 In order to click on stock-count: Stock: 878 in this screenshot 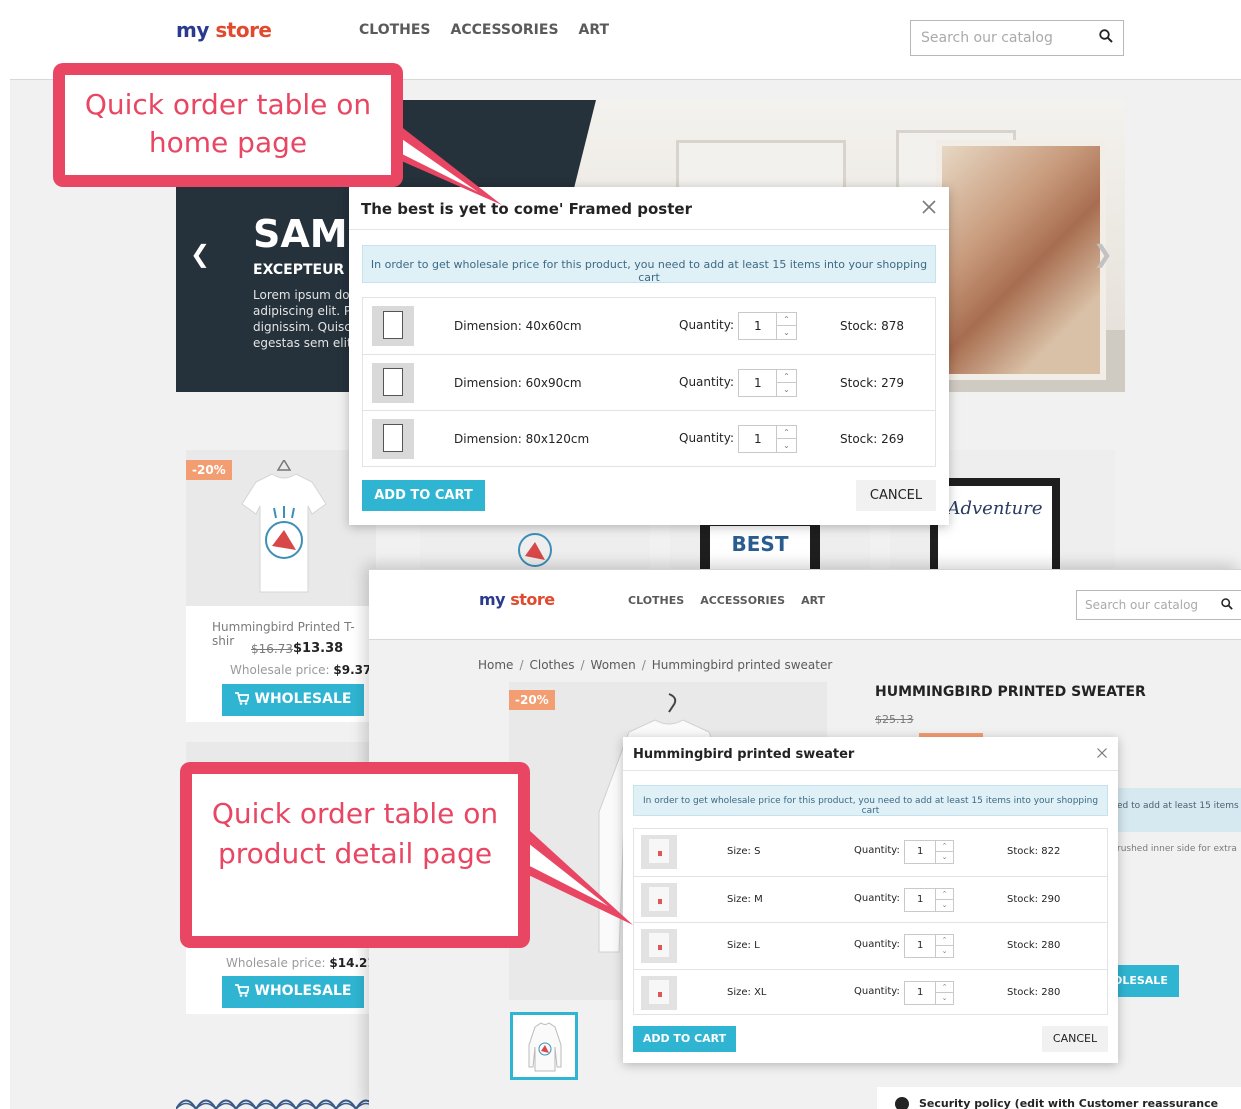, I will do `click(872, 326)`.